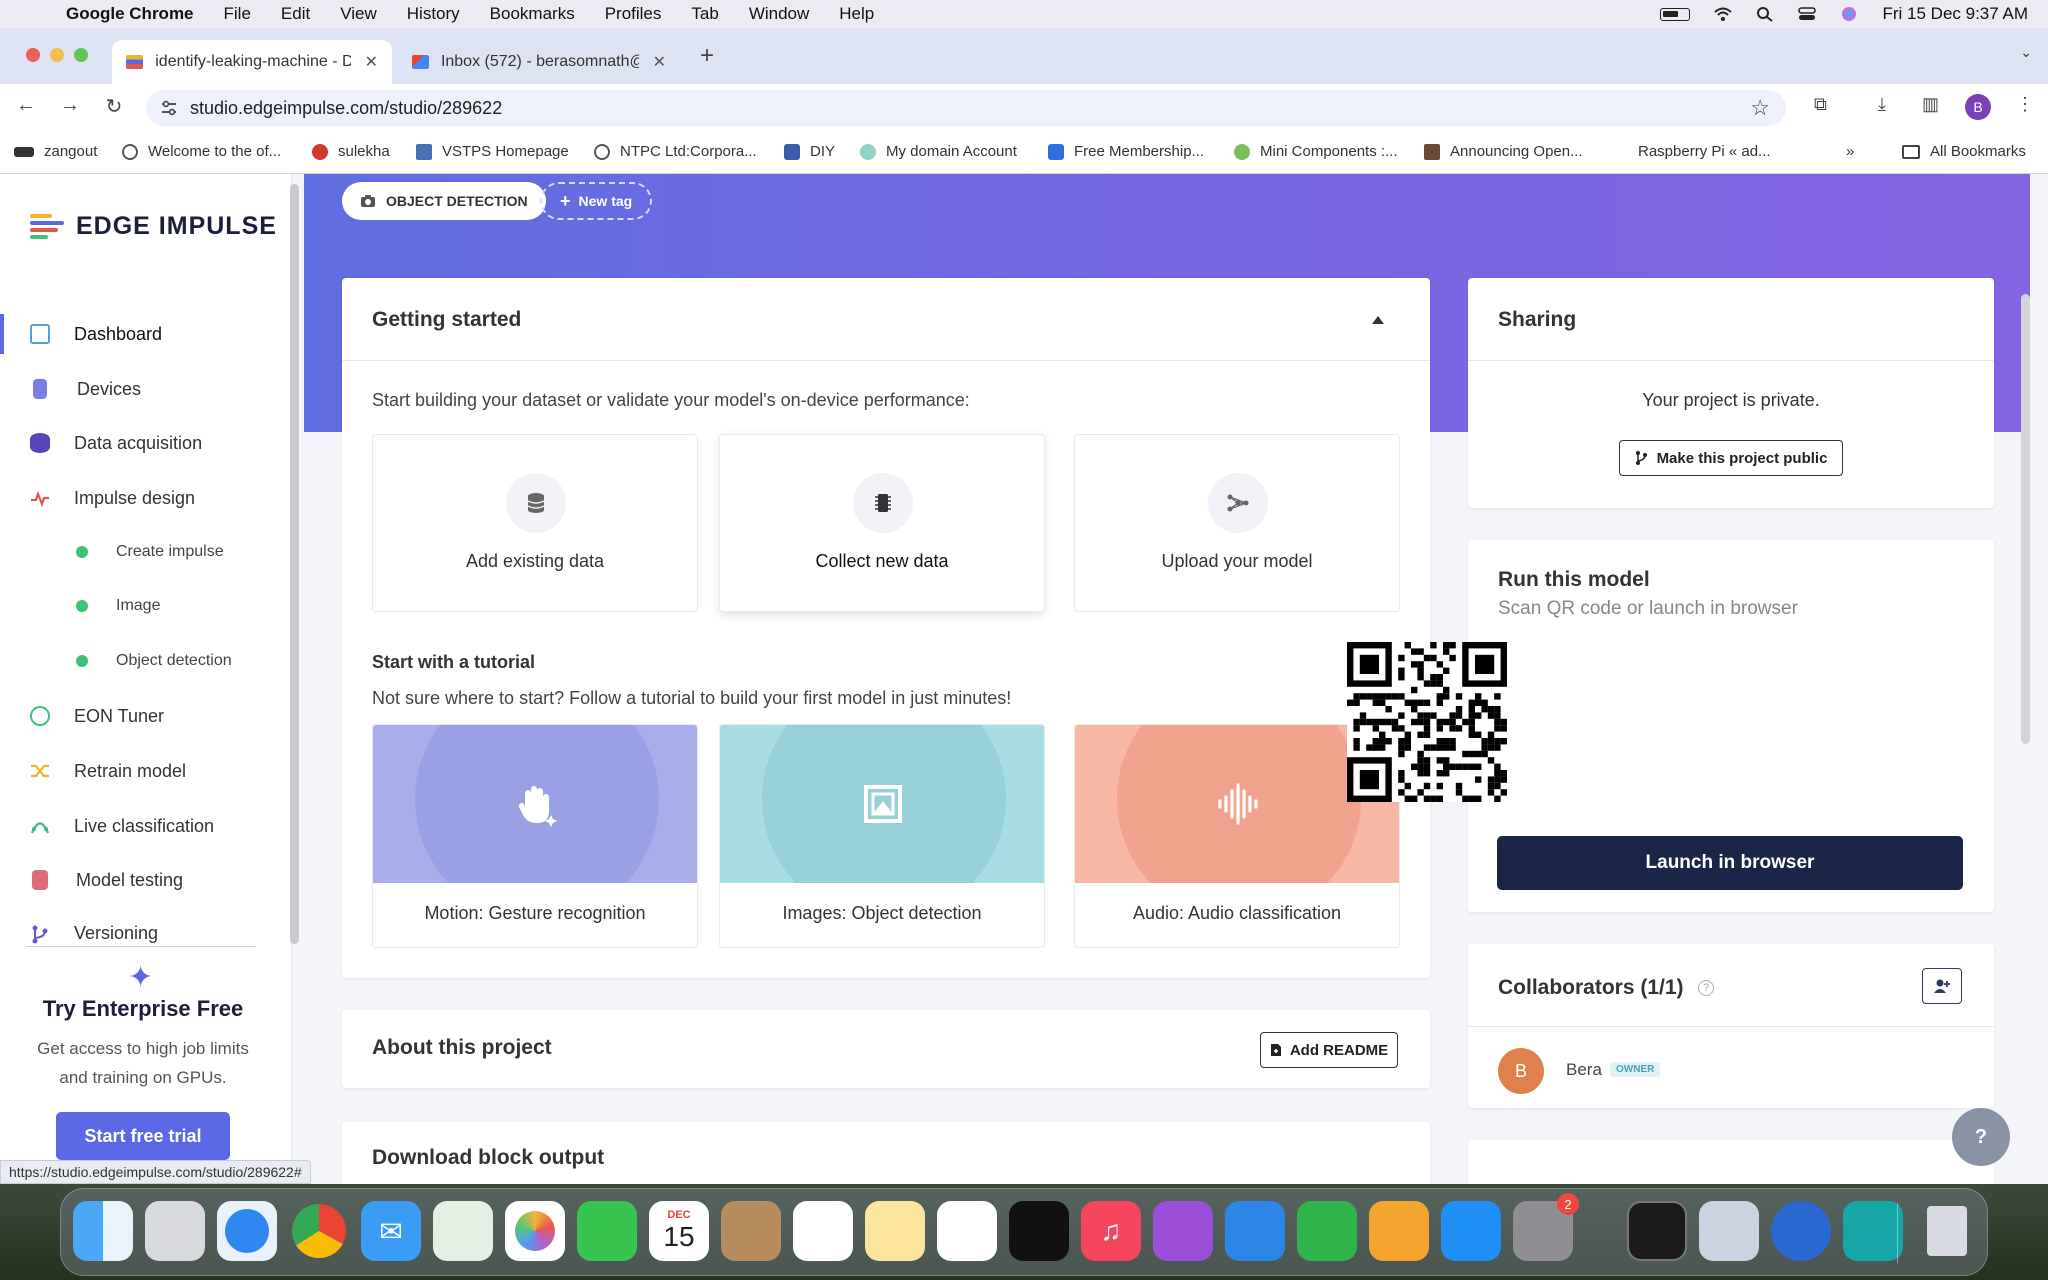 Image resolution: width=2048 pixels, height=1280 pixels. Describe the element at coordinates (1675, 14) in the screenshot. I see `battery-icon` at that location.